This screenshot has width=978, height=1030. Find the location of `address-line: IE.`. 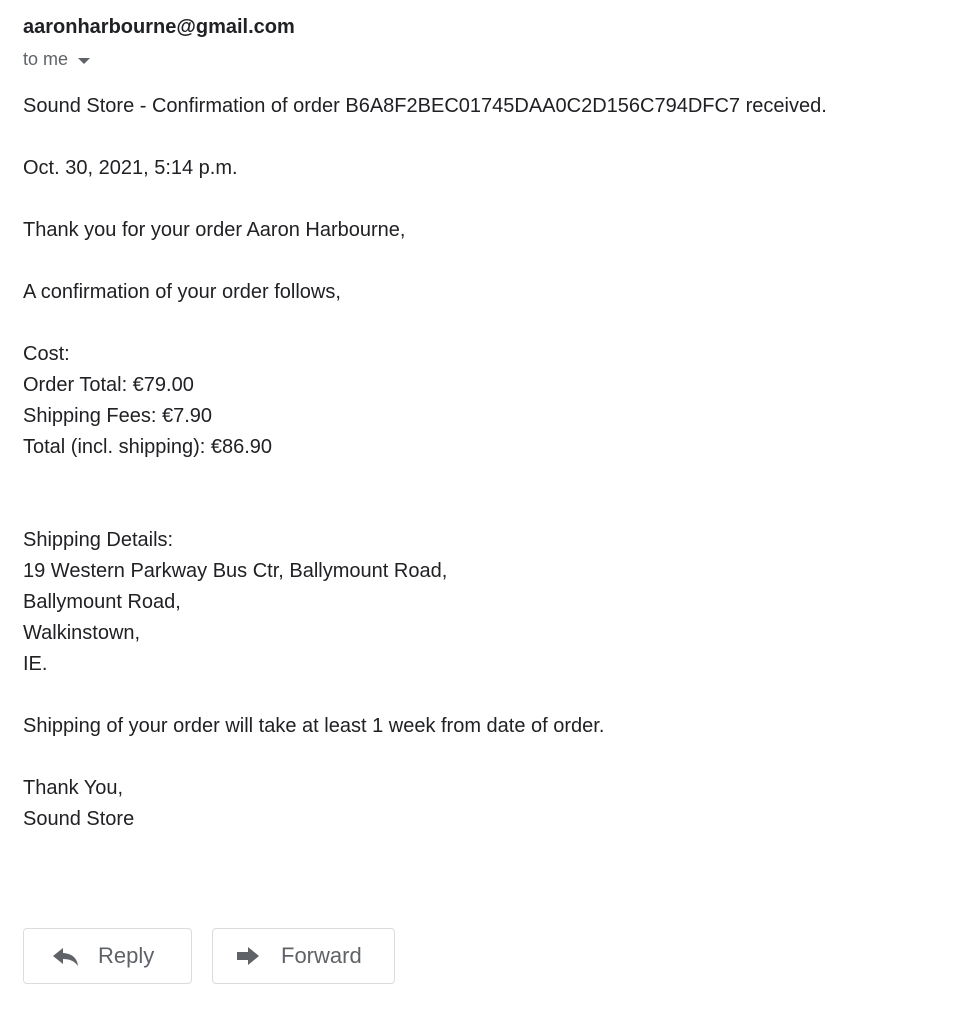

address-line: IE. is located at coordinates (35, 664).